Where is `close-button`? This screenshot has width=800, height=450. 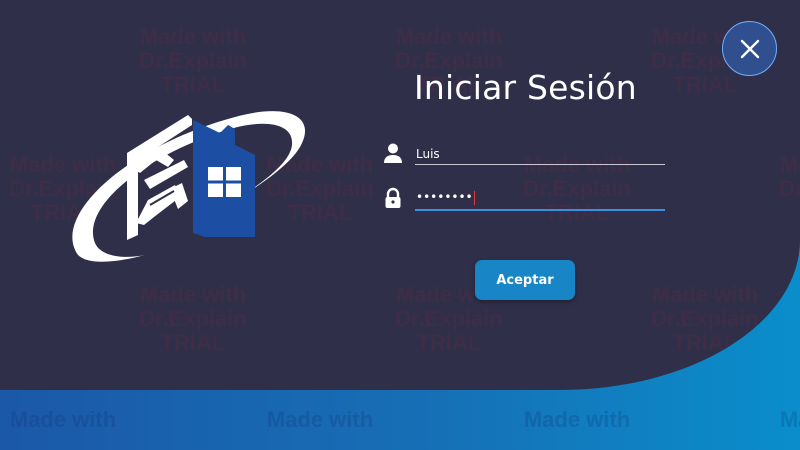
close-button is located at coordinates (749, 48).